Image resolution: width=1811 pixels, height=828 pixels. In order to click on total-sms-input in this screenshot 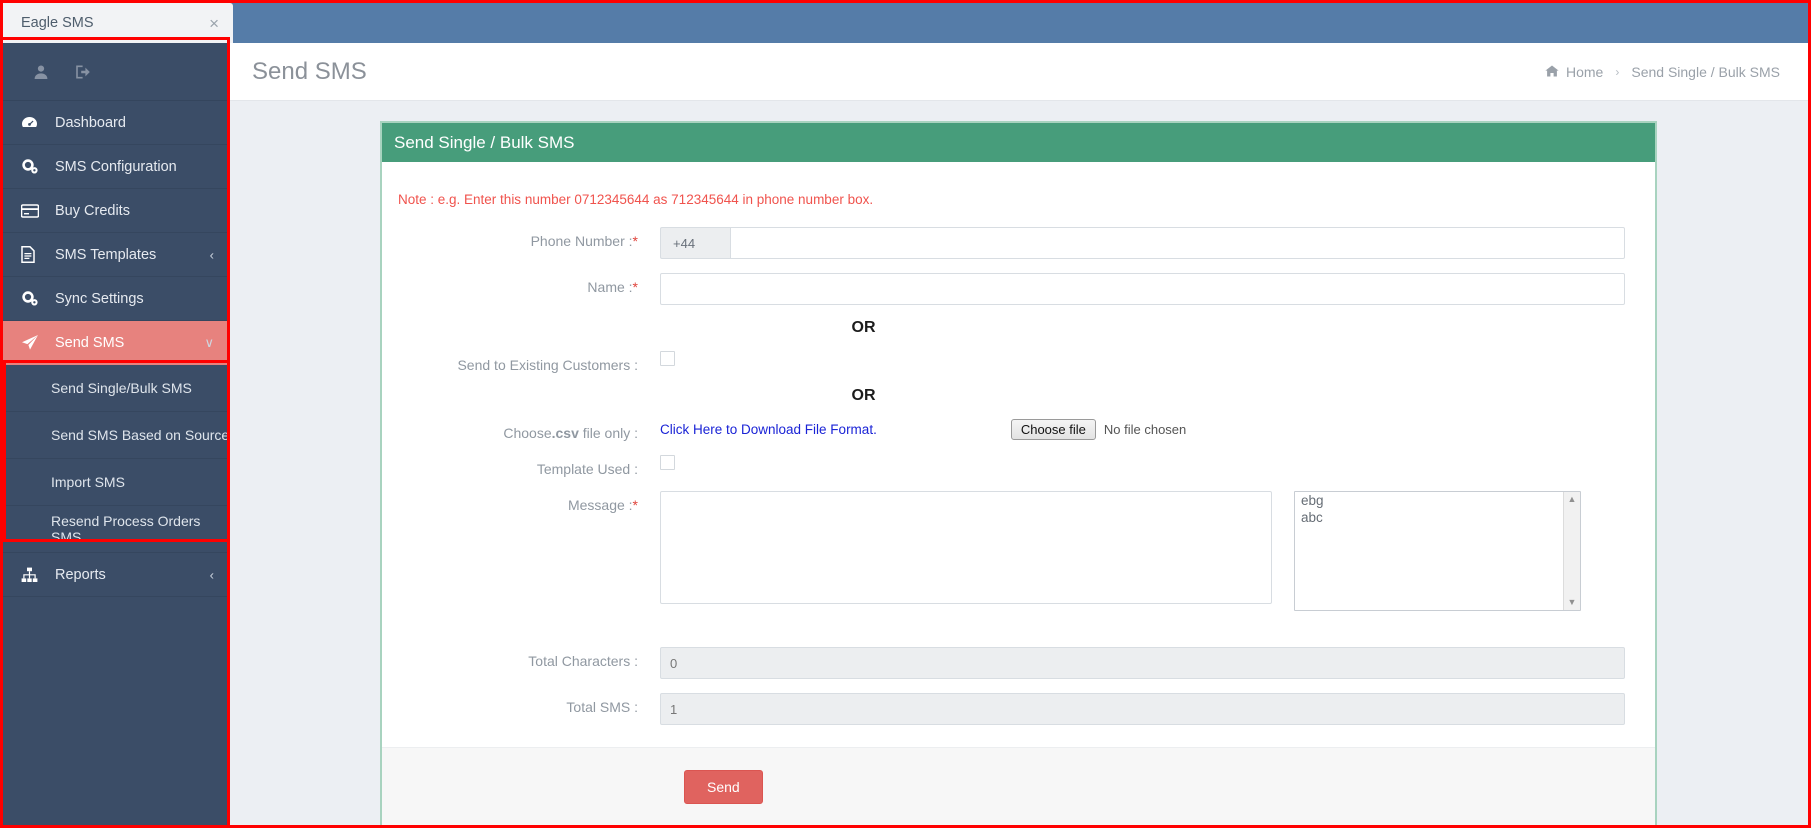, I will do `click(1142, 709)`.